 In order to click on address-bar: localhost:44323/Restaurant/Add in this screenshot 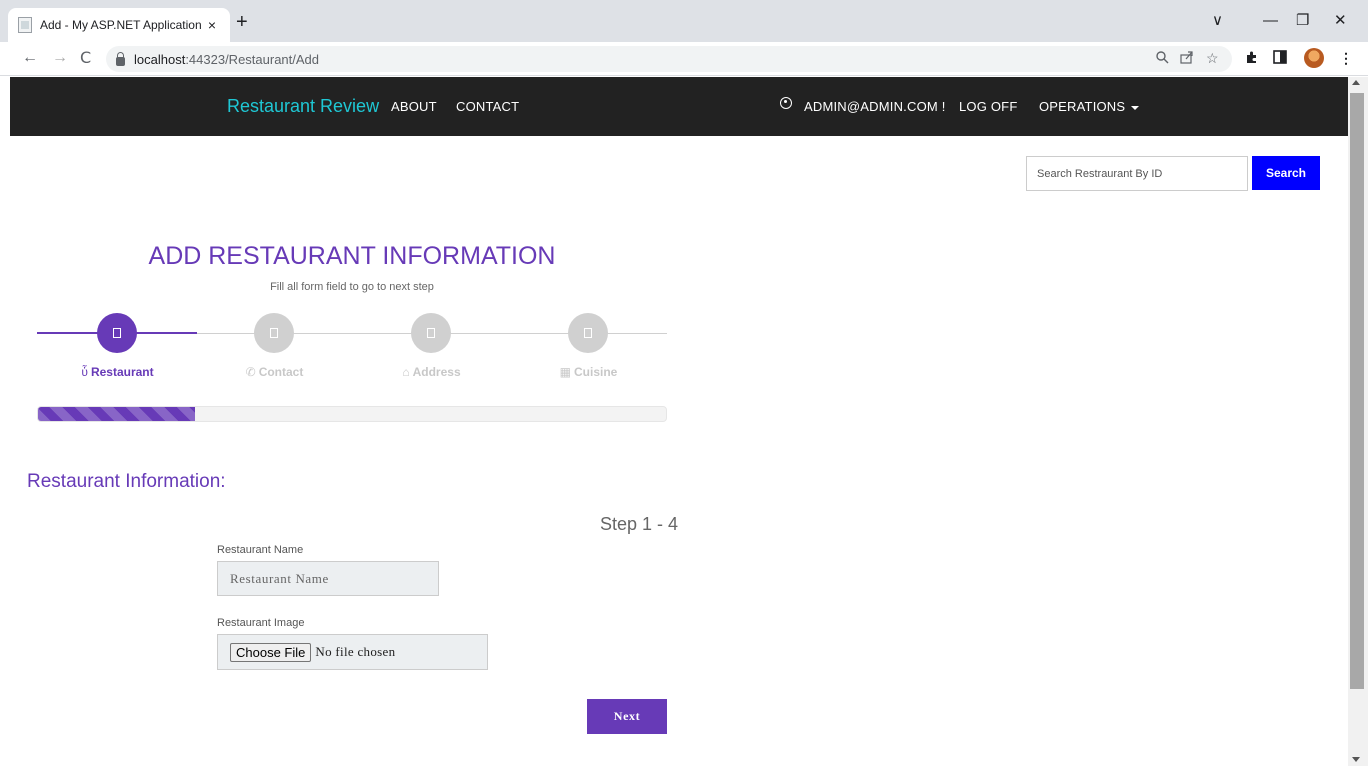, I will do `click(669, 59)`.